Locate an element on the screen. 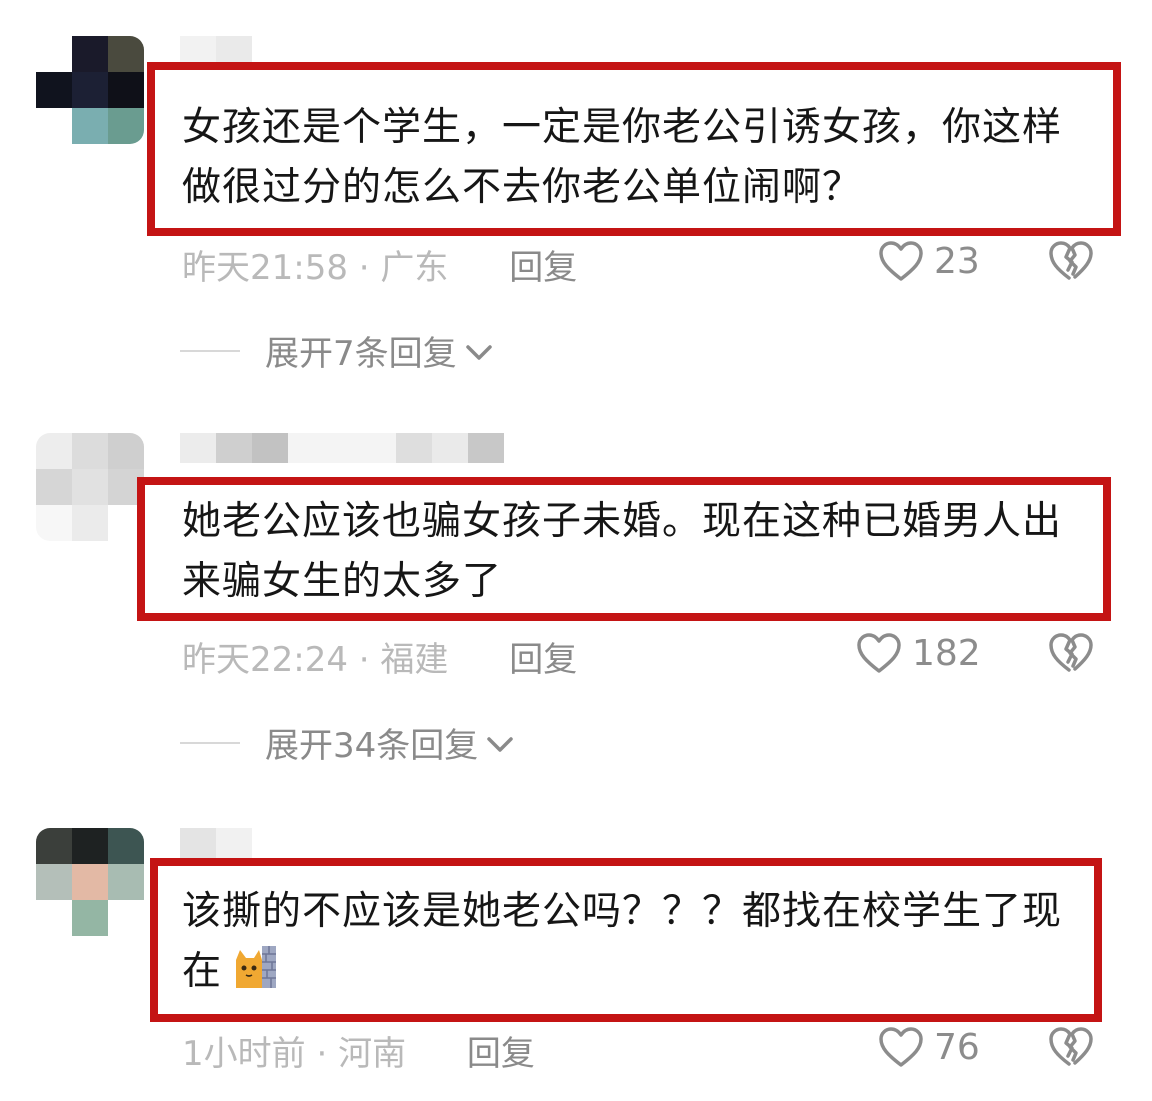 The height and width of the screenshot is (1101, 1152). comment-text: 女孩还是个学生，一定是你老公引诱女孩，你这样做很过分的怎么不去你老公单位闹啊？ is located at coordinates (622, 157).